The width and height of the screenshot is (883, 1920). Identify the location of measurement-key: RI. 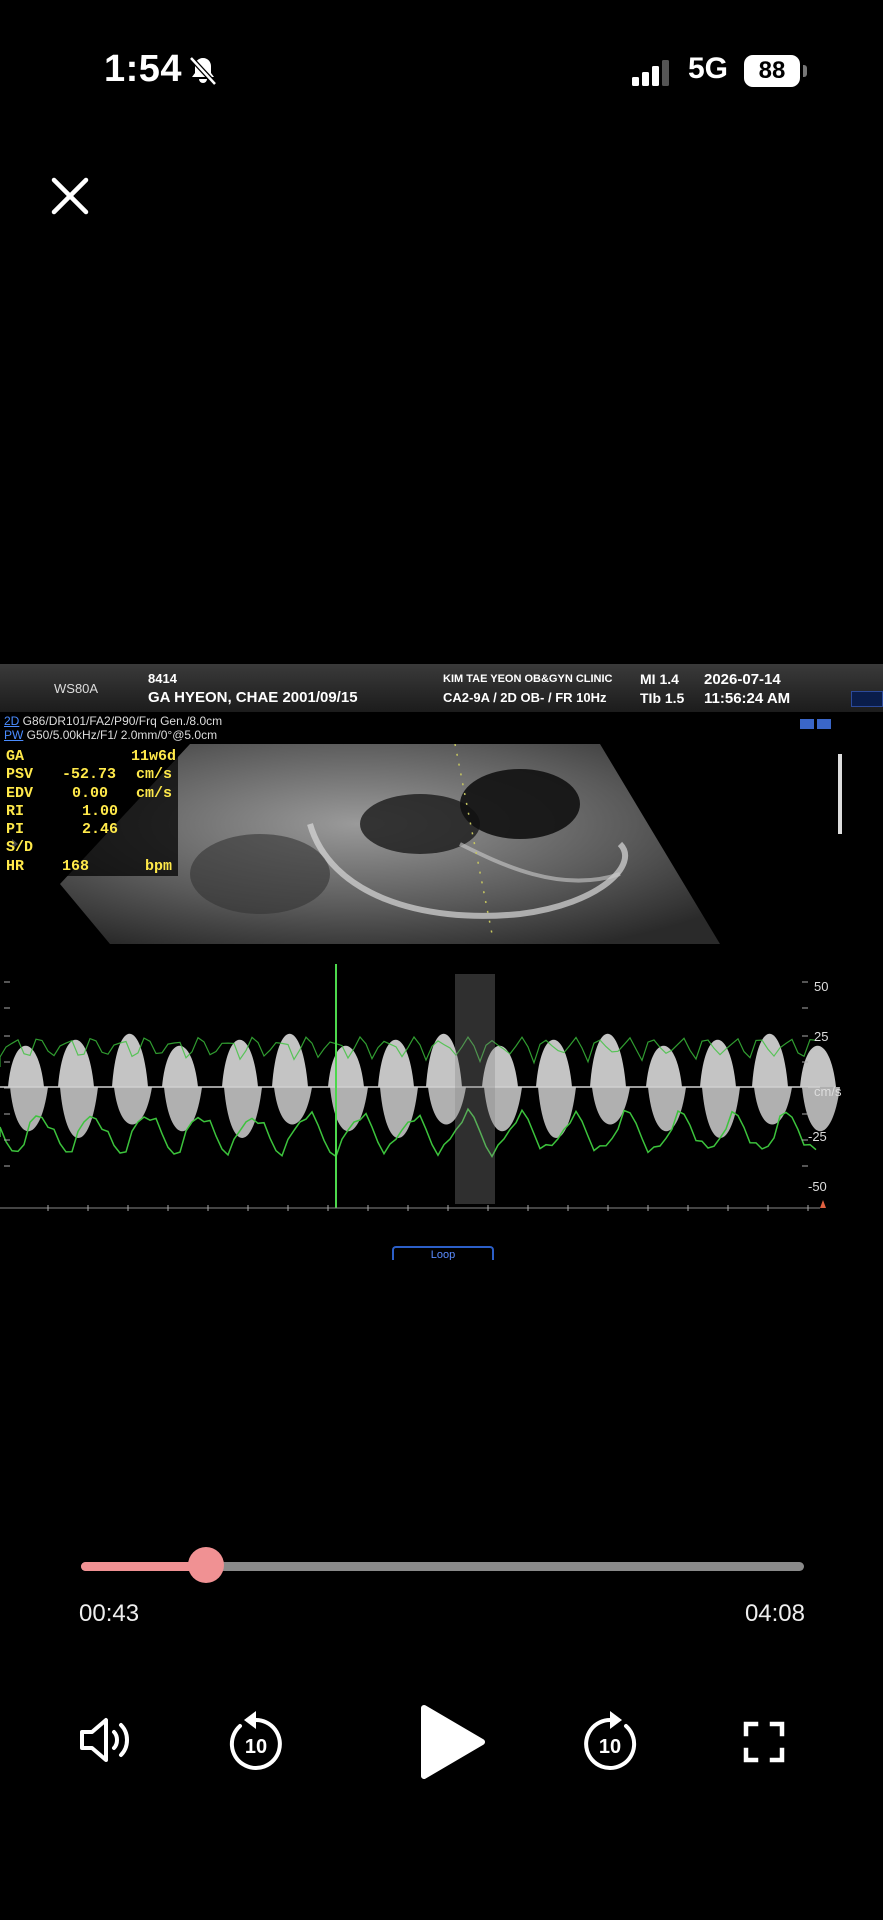
(15, 811).